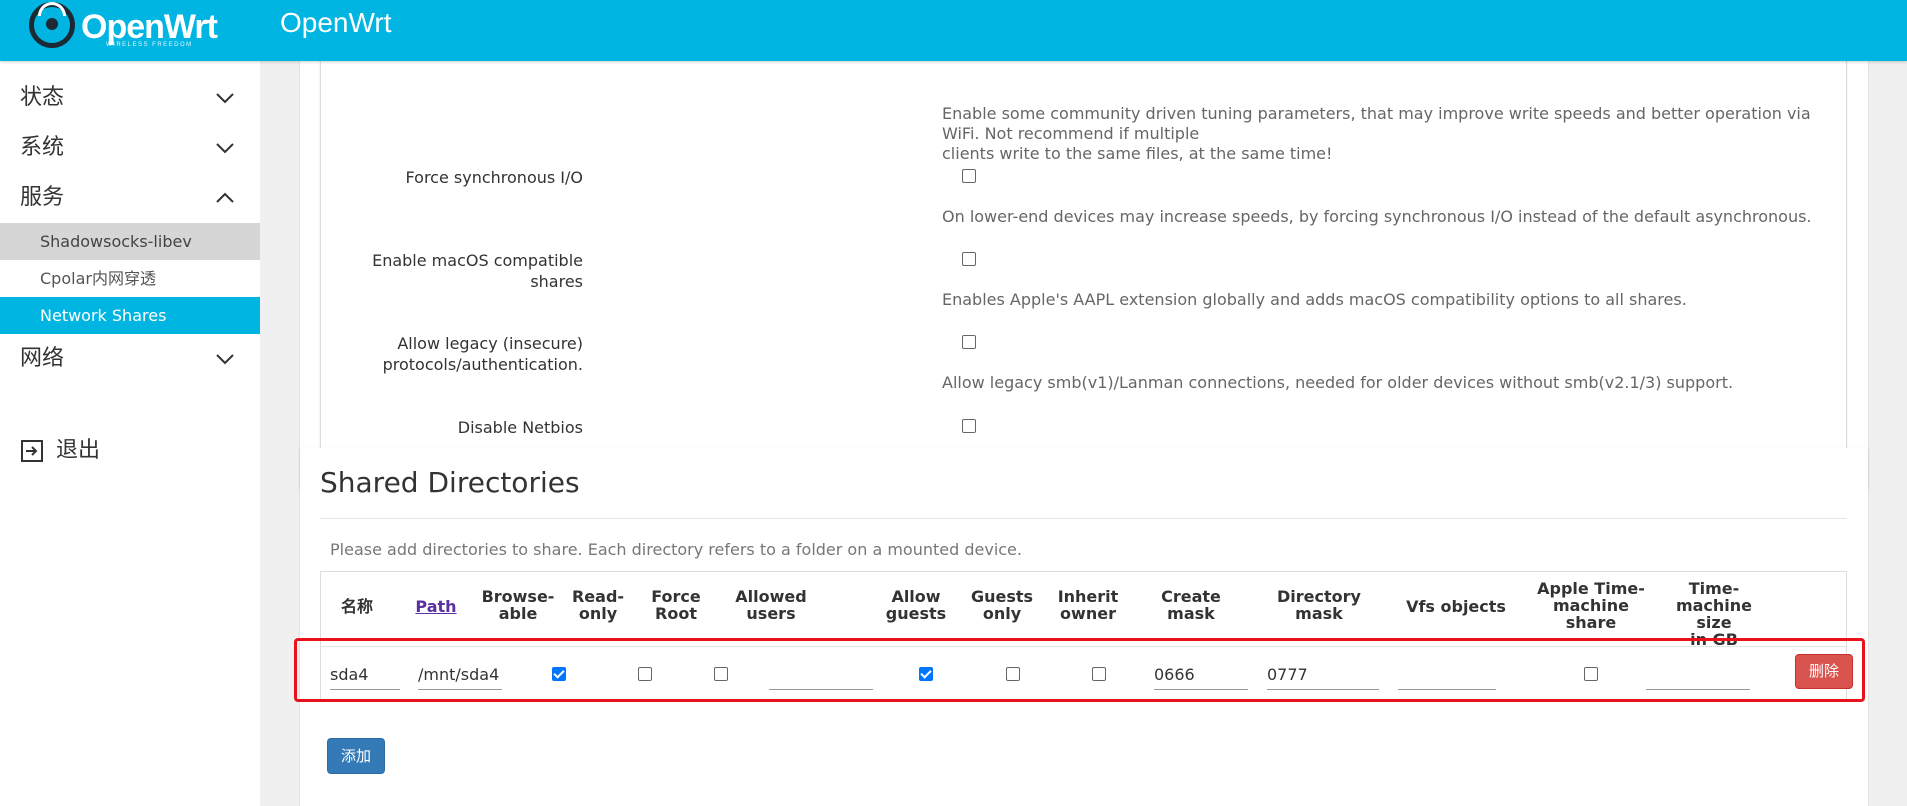 Image resolution: width=1907 pixels, height=806 pixels. What do you see at coordinates (130, 278) in the screenshot?
I see `sidebar-subitem-cpolar: Cpolar内网穿透` at bounding box center [130, 278].